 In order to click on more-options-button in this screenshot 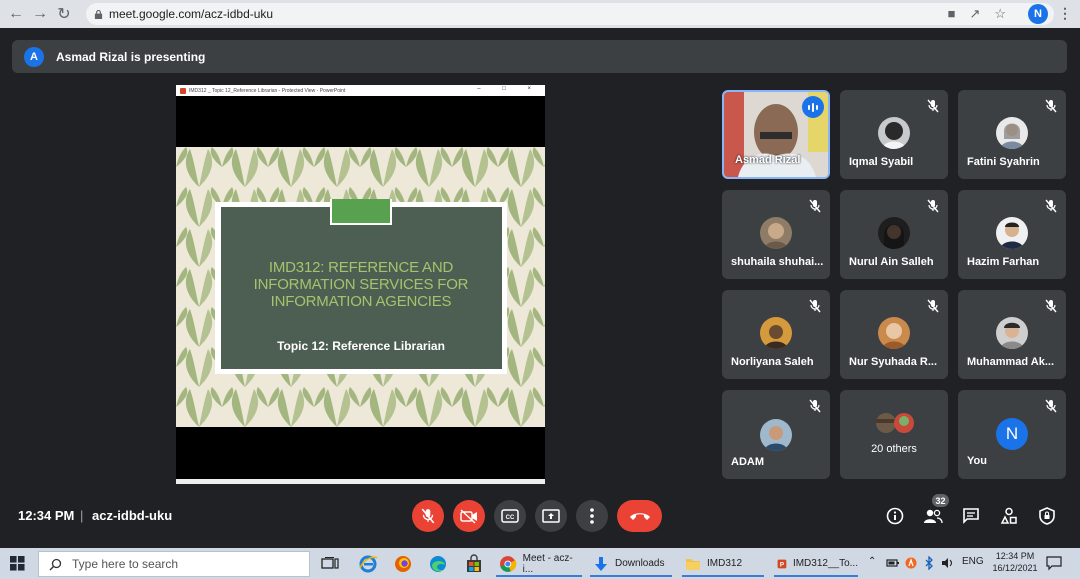, I will do `click(592, 516)`.